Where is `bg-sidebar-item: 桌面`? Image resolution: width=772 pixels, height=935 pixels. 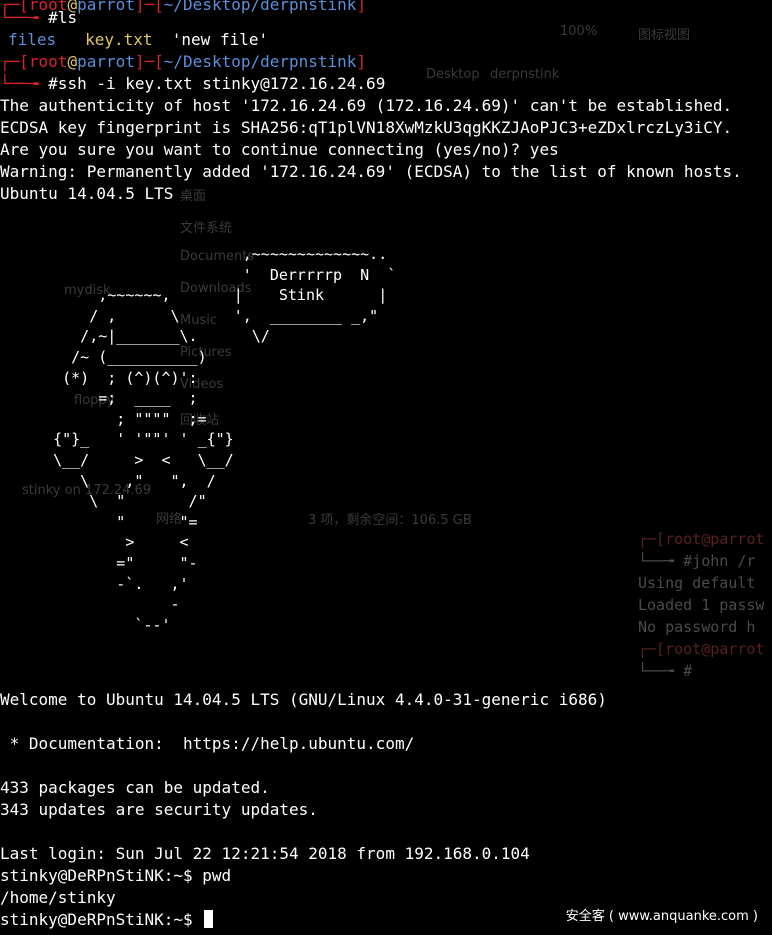
bg-sidebar-item: 桌面 is located at coordinates (193, 196).